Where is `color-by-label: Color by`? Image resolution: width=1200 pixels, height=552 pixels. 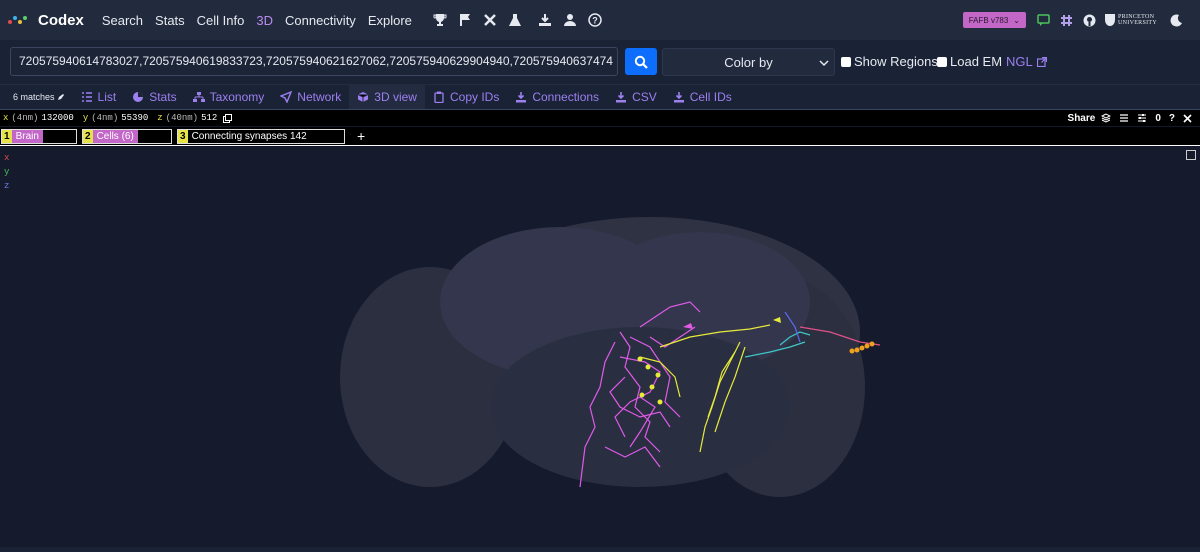
color-by-label: Color by is located at coordinates (748, 62).